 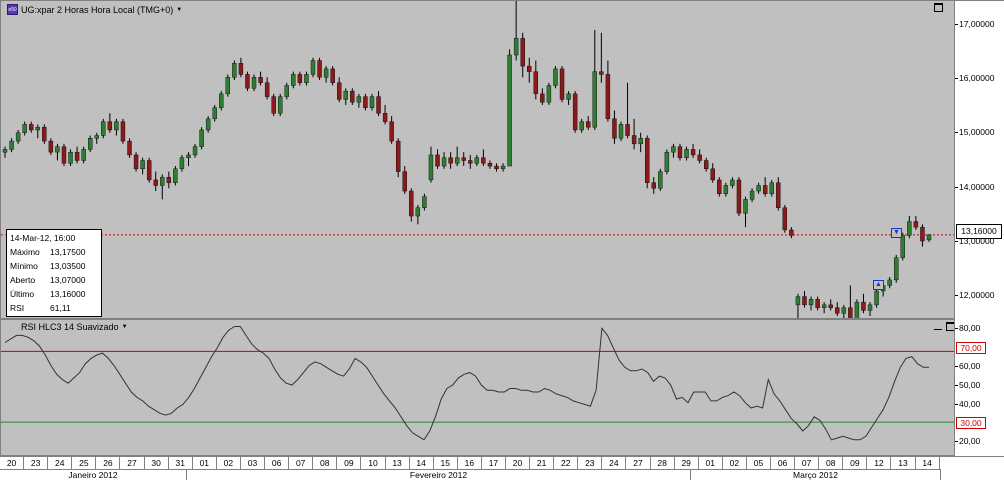 What do you see at coordinates (40, 308) in the screenshot?
I see `data-window-row: RSI 61,11` at bounding box center [40, 308].